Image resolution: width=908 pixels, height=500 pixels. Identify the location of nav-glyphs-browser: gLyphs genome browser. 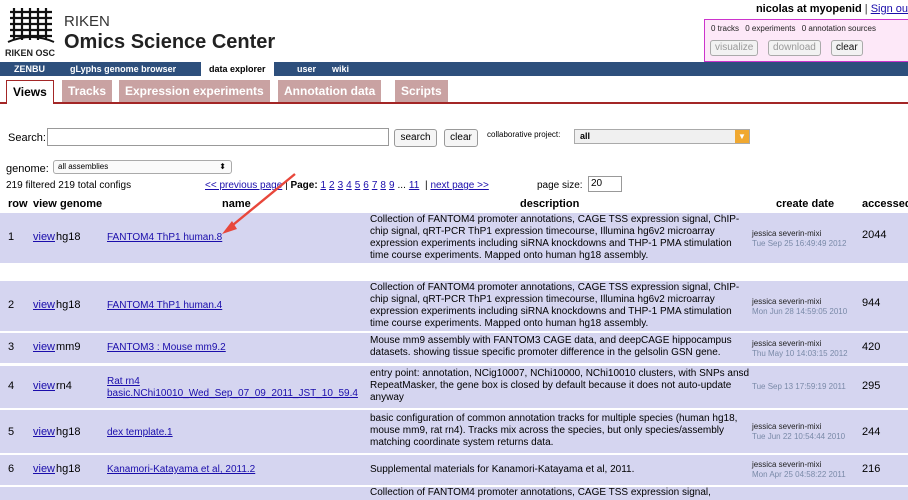
(123, 69).